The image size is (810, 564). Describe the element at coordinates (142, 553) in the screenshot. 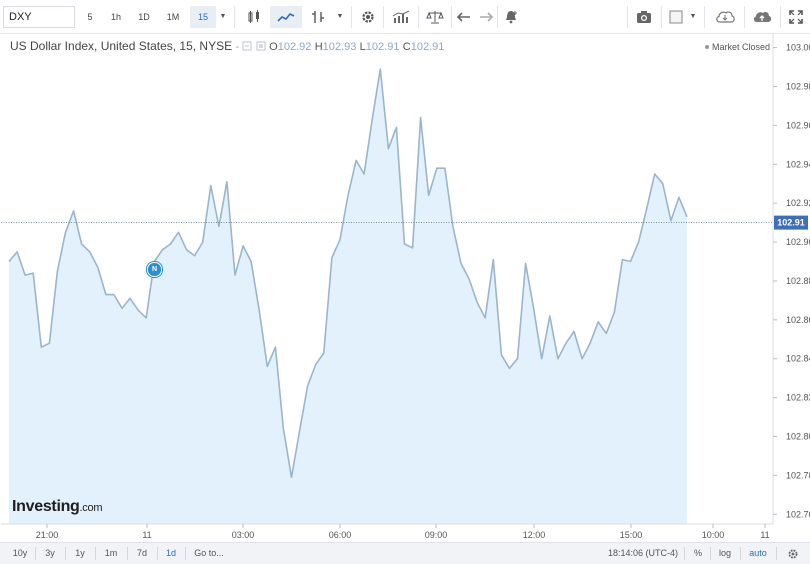

I see `range-7d-button: 7d` at that location.